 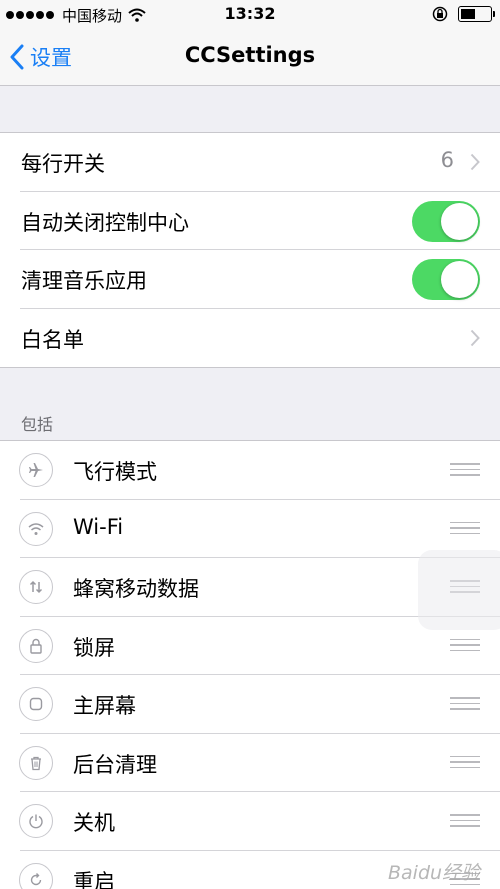 I want to click on item-label: 飞行模式, so click(x=115, y=472).